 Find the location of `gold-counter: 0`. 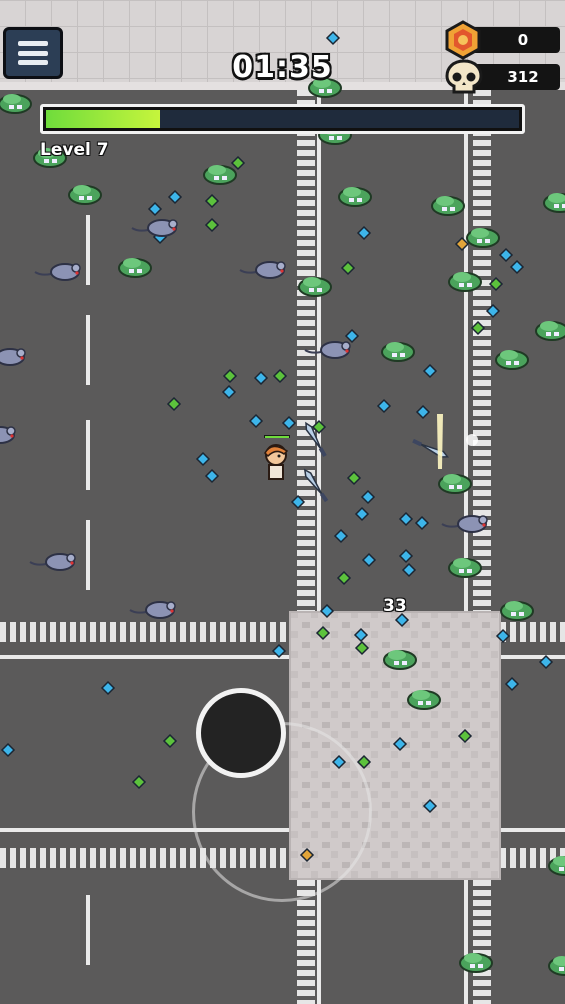

gold-counter: 0 is located at coordinates (515, 40).